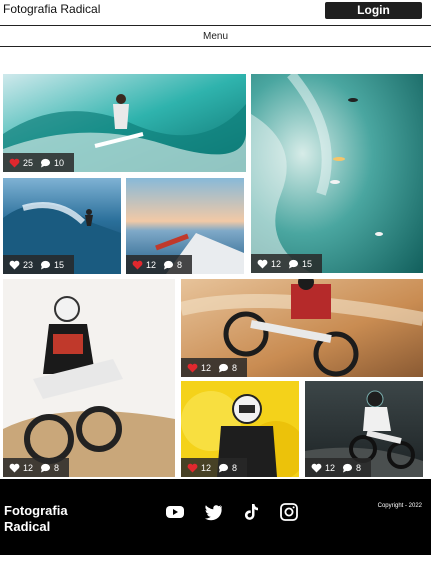  I want to click on photo-tile-yellow-smoke: 12 8, so click(240, 429).